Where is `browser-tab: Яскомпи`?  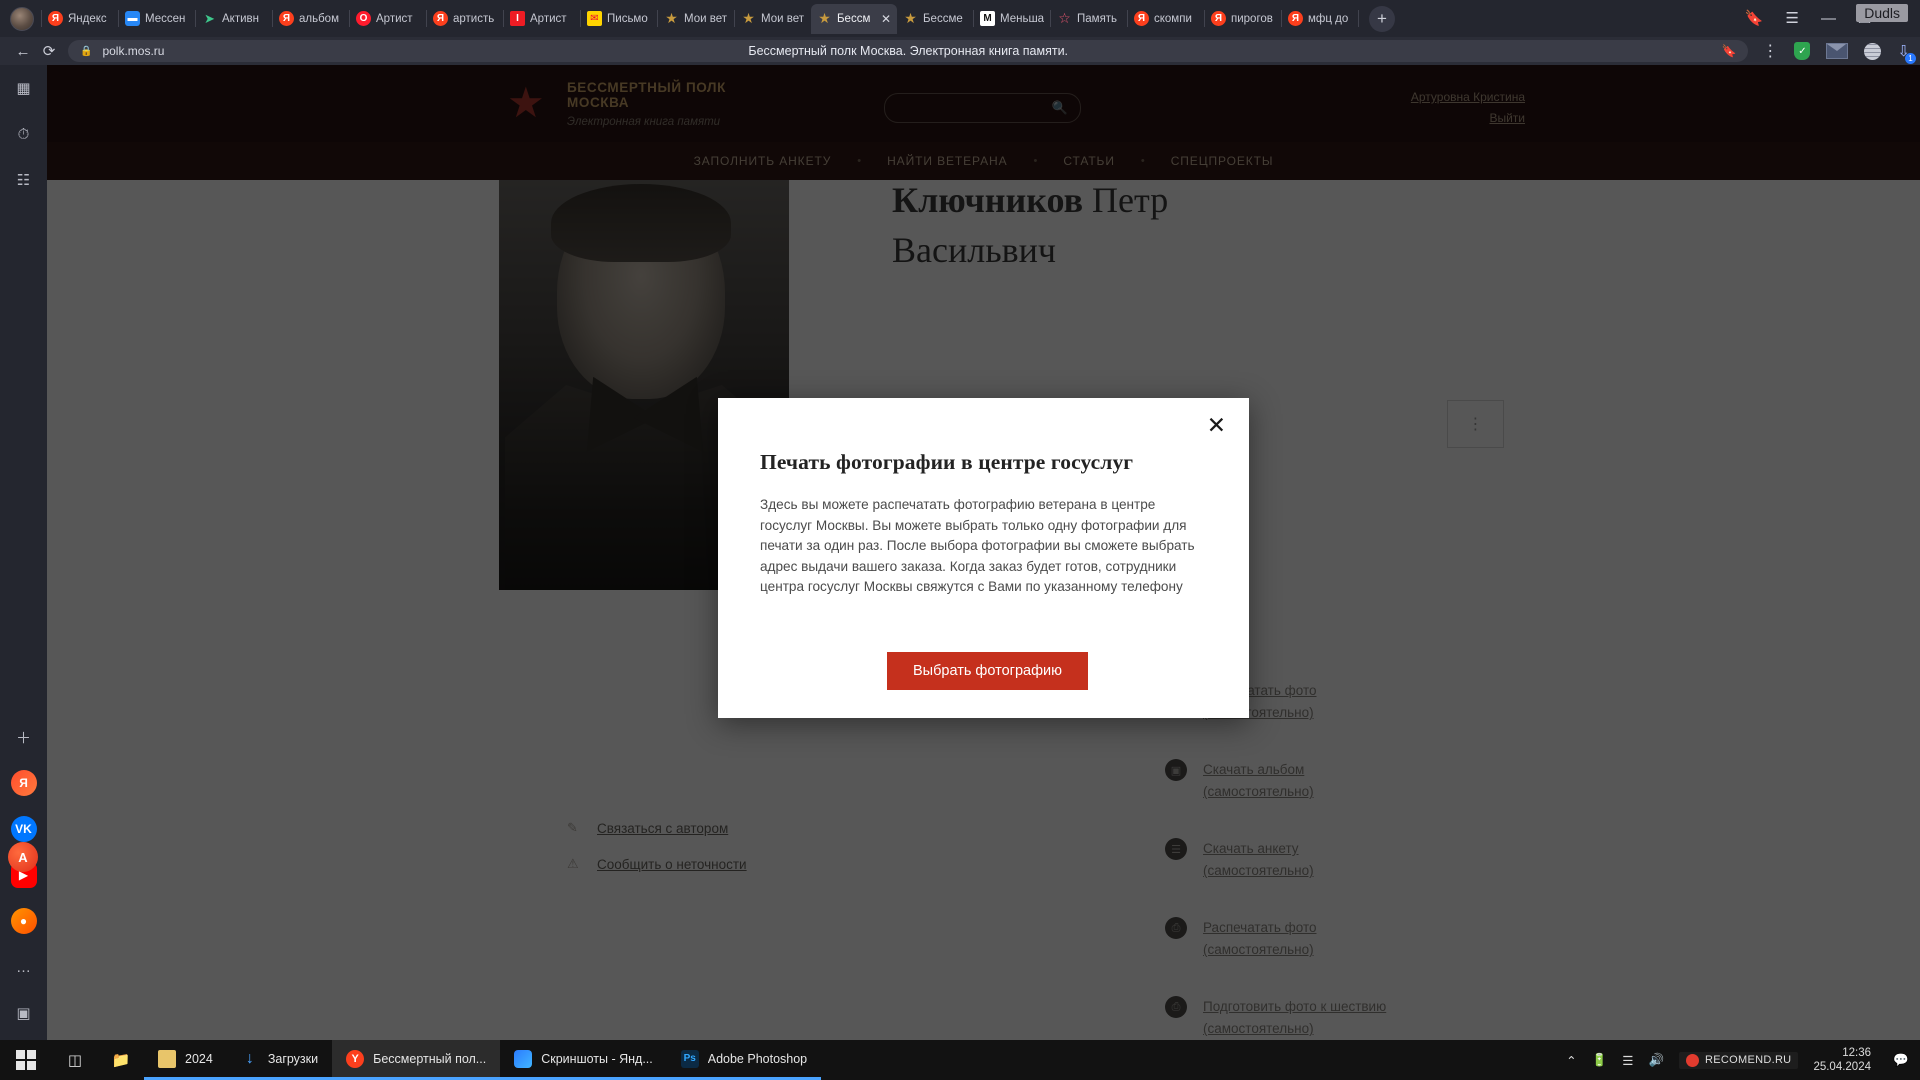 browser-tab: Яскомпи is located at coordinates (1166, 19).